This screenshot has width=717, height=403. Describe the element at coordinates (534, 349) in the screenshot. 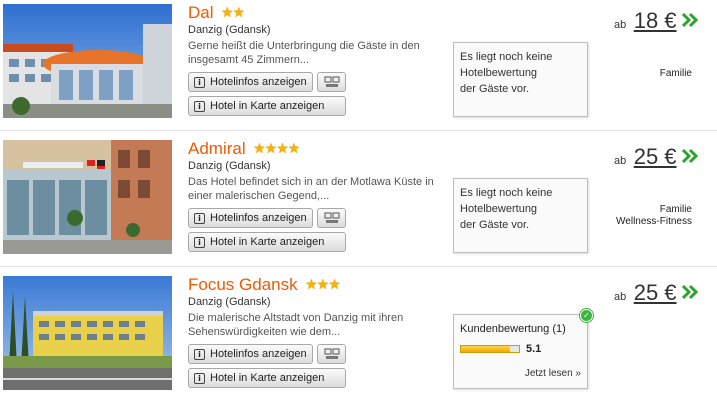

I see `rating-score: 5.1` at that location.